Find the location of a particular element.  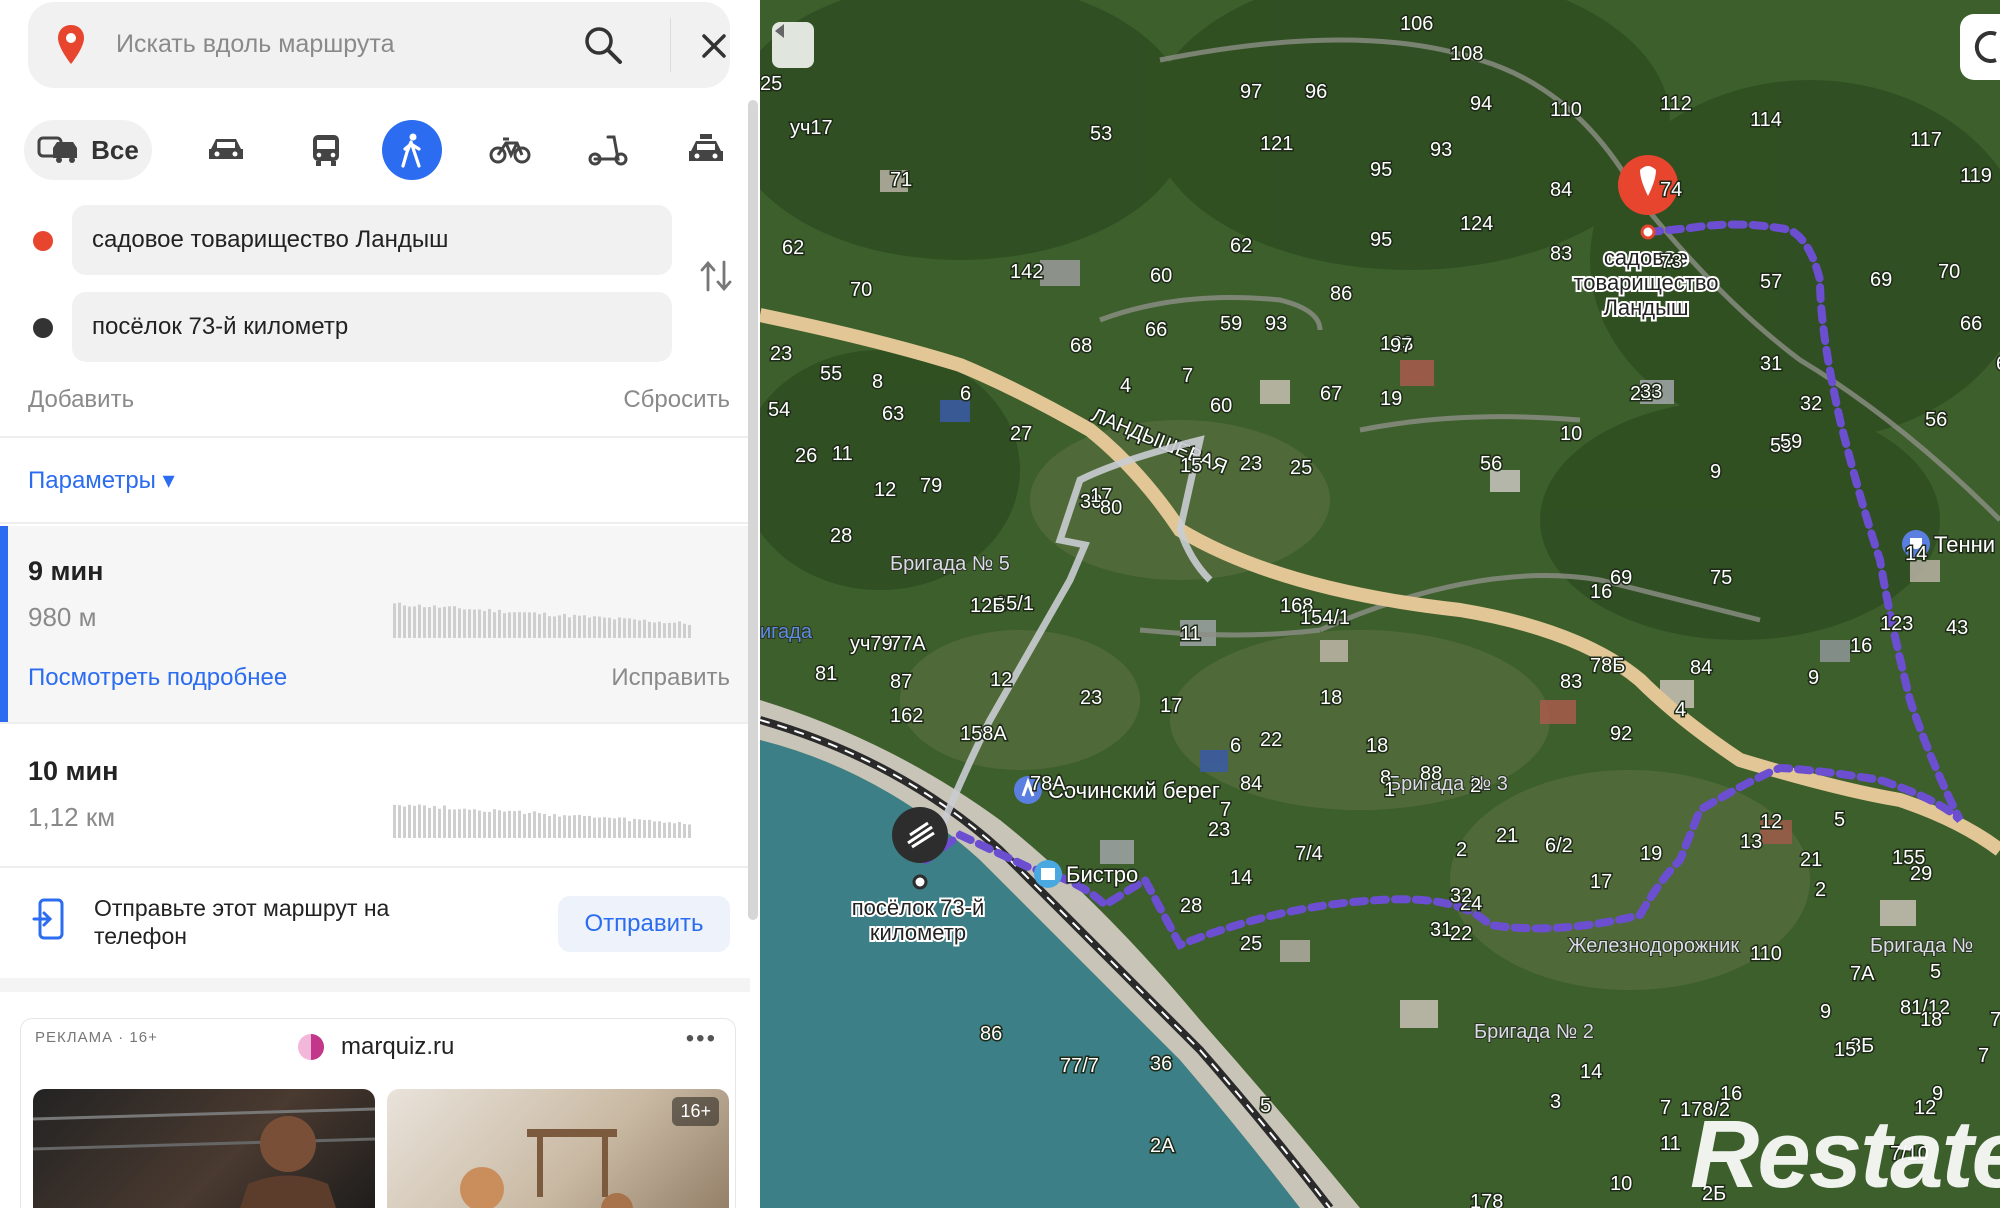

bus-icon is located at coordinates (326, 150).